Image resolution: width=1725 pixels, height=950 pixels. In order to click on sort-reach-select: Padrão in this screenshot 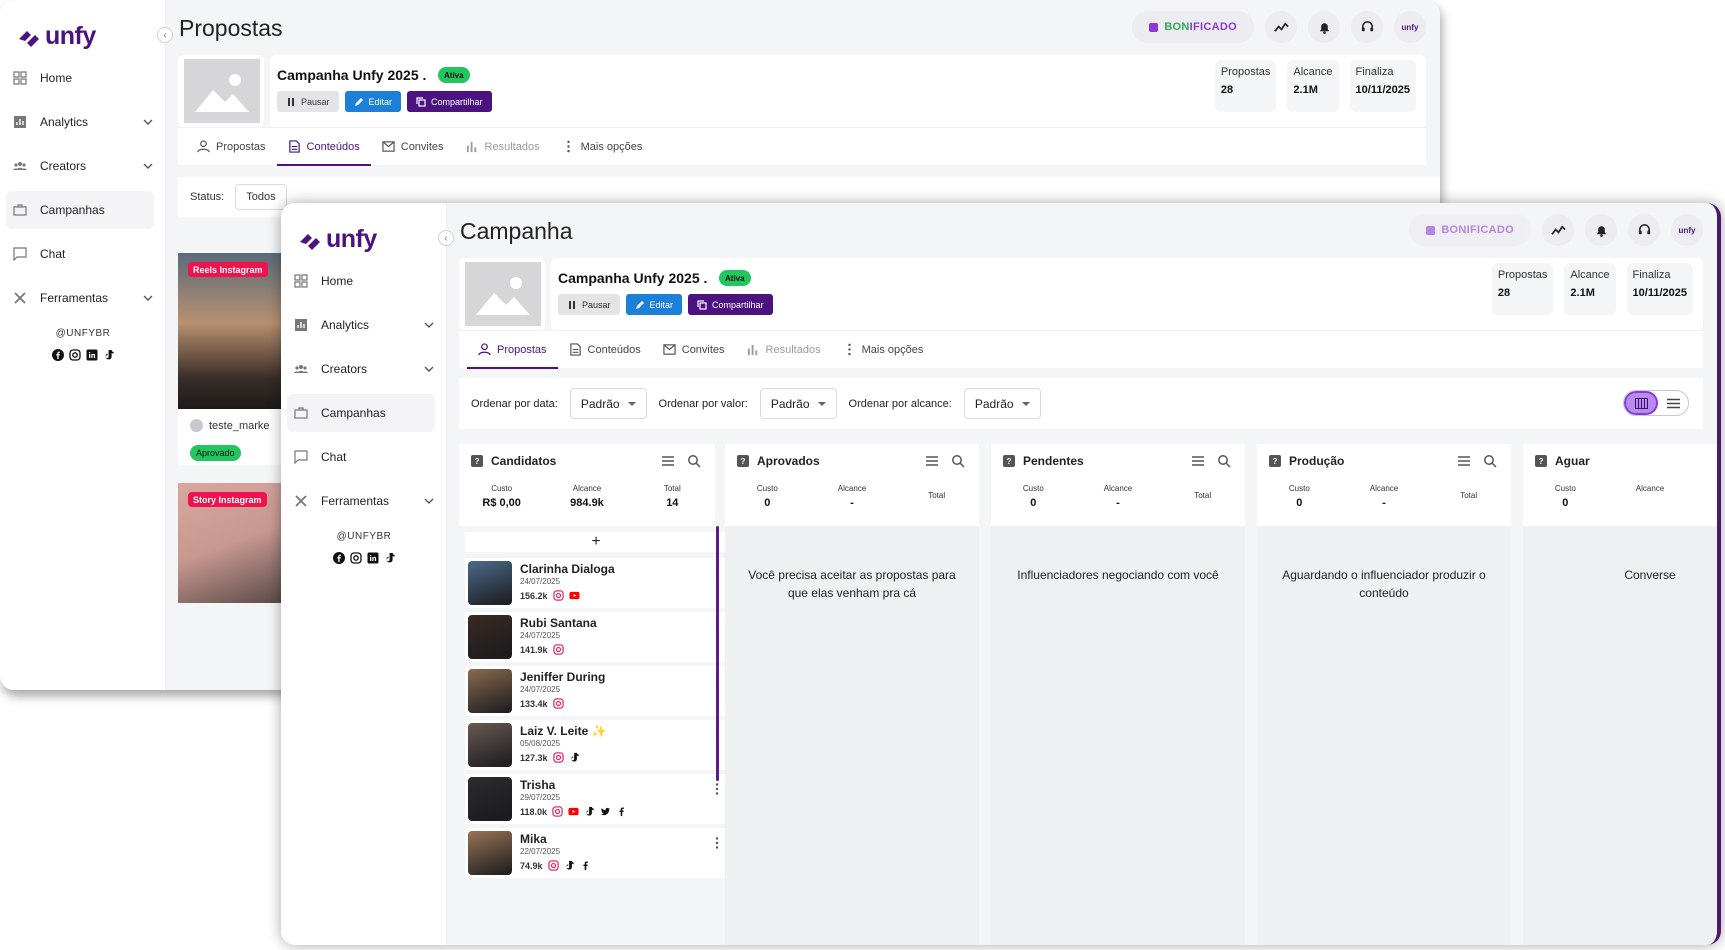, I will do `click(1002, 403)`.